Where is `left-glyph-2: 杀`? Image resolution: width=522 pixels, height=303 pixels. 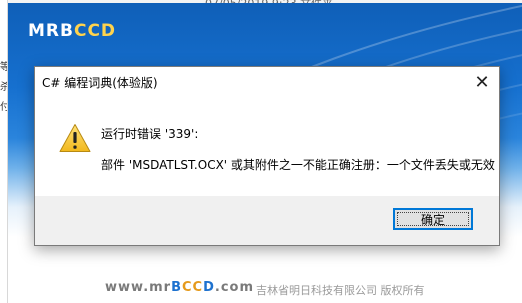
left-glyph-2: 杀 is located at coordinates (3, 87).